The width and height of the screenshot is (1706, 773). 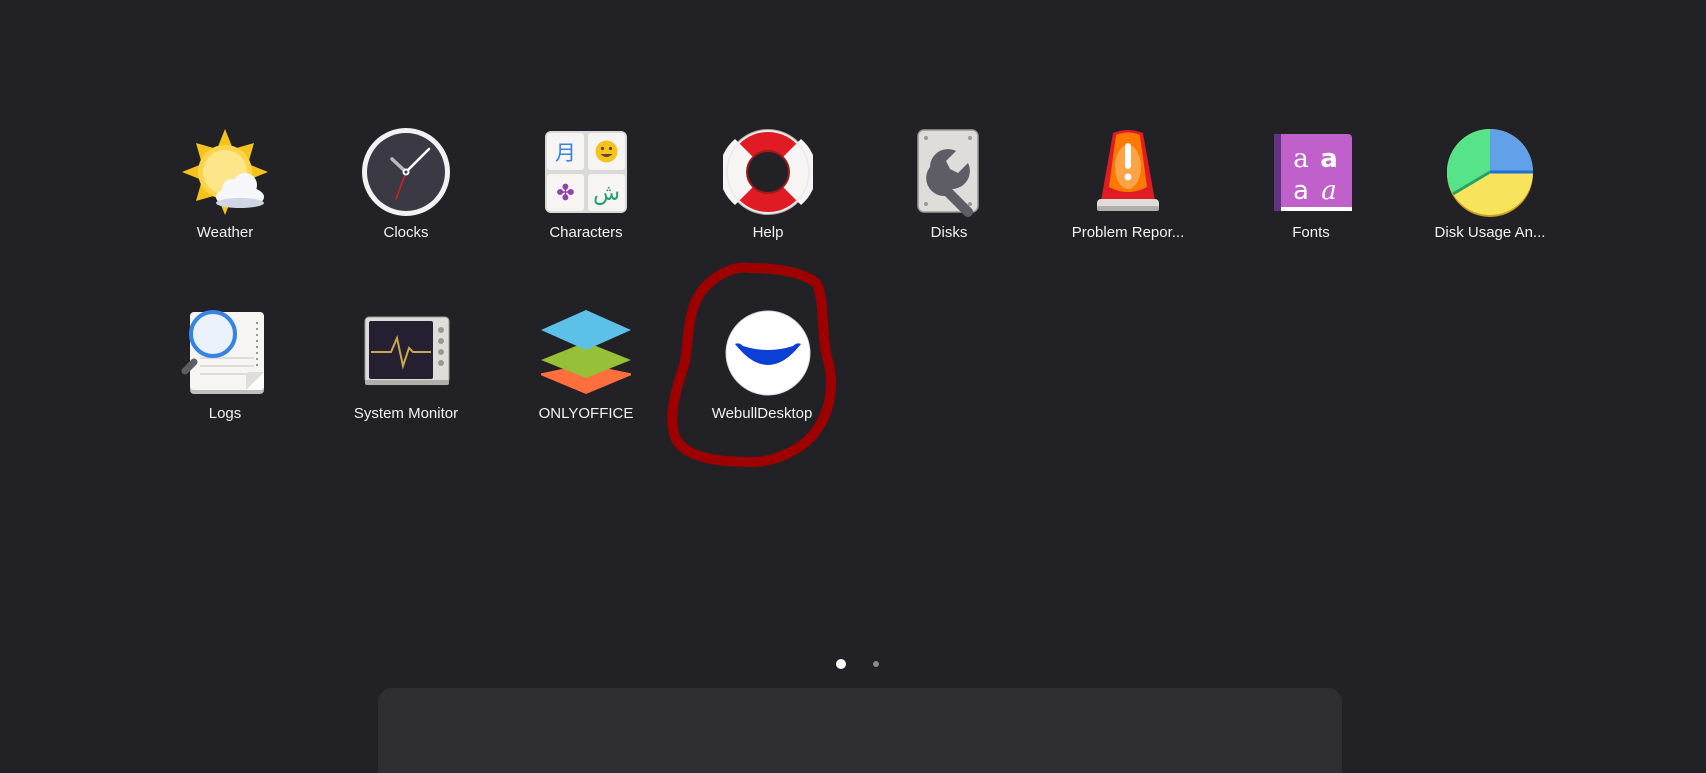 I want to click on characters-icon: 月 ✤ ش, so click(x=586, y=172).